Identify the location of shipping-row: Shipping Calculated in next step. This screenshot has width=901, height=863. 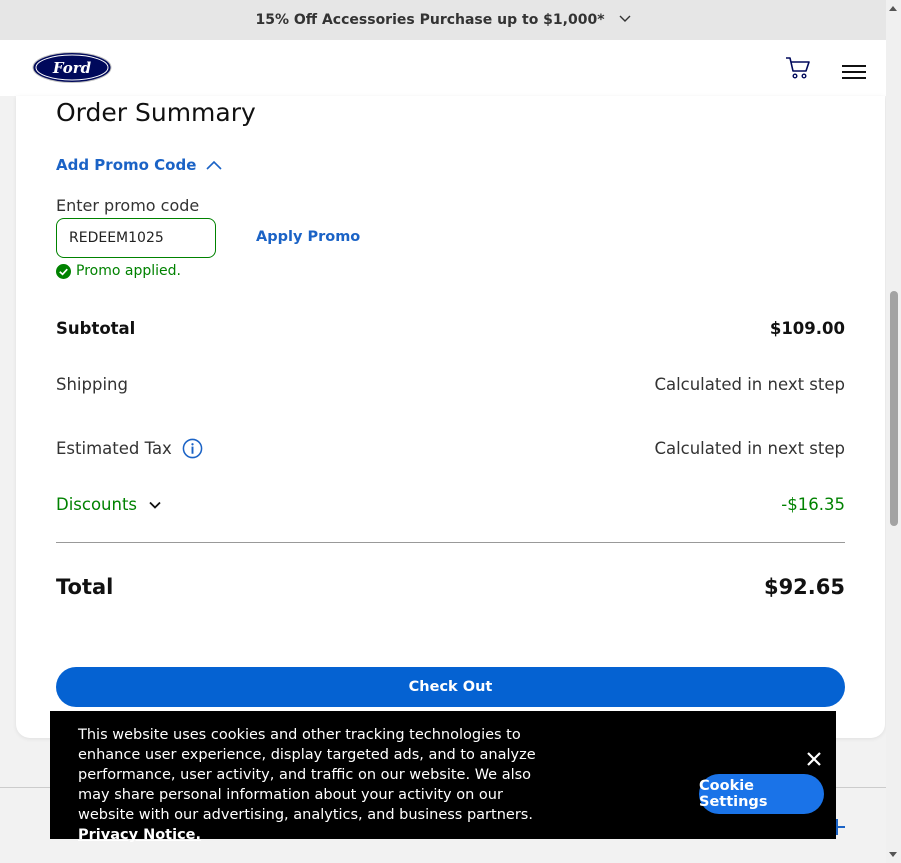
(450, 384).